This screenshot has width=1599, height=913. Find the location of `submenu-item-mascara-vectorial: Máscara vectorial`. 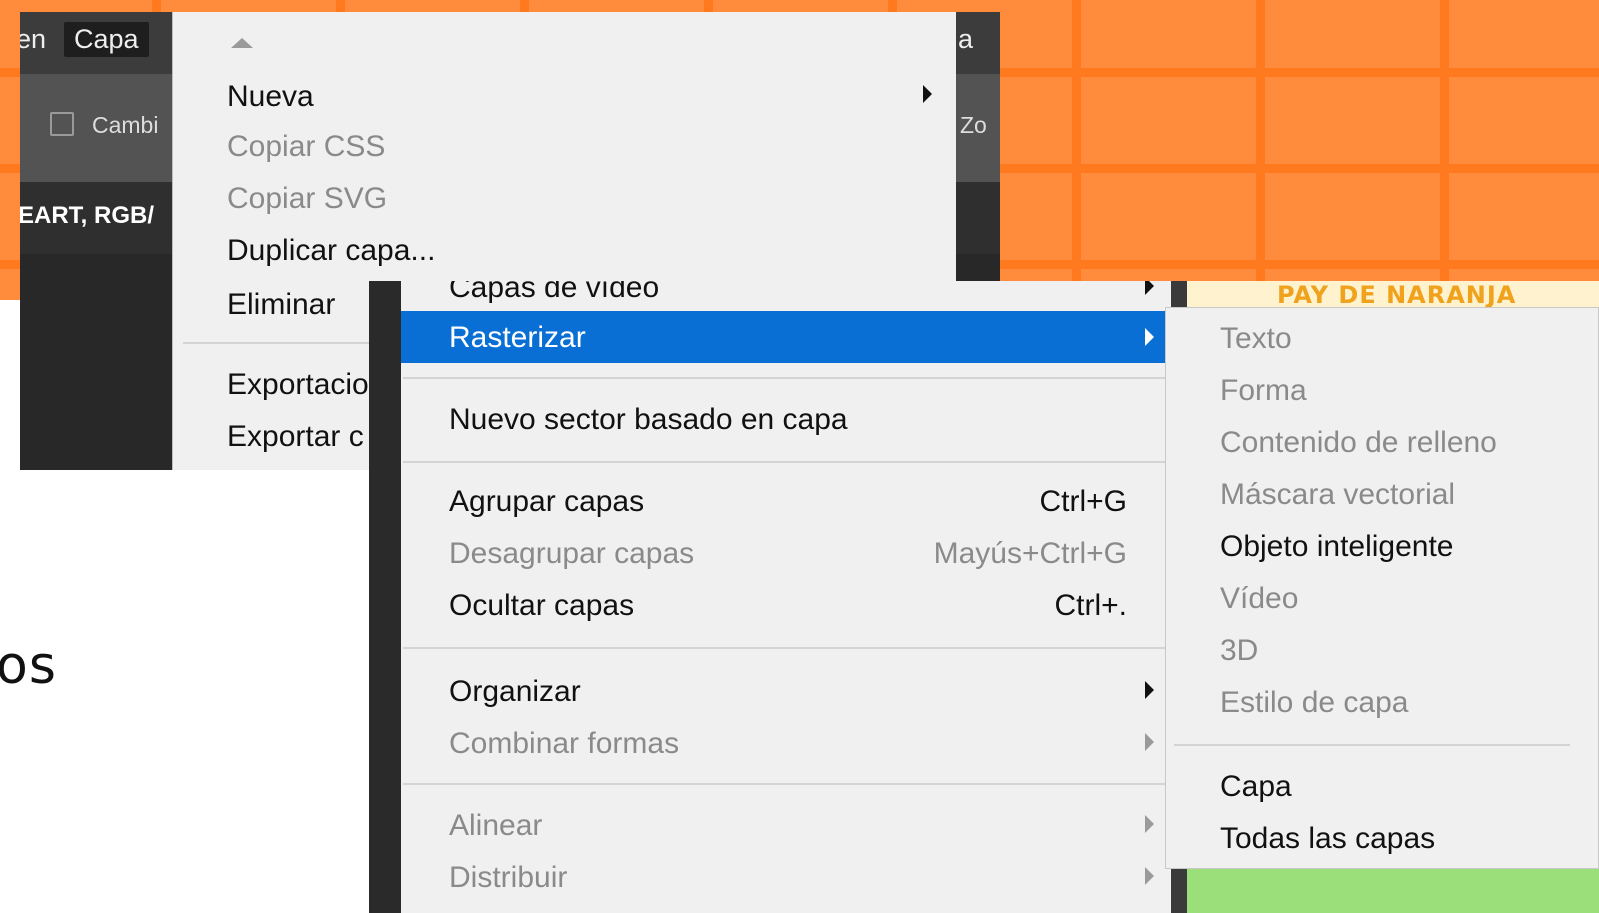

submenu-item-mascara-vectorial: Máscara vectorial is located at coordinates (1337, 495).